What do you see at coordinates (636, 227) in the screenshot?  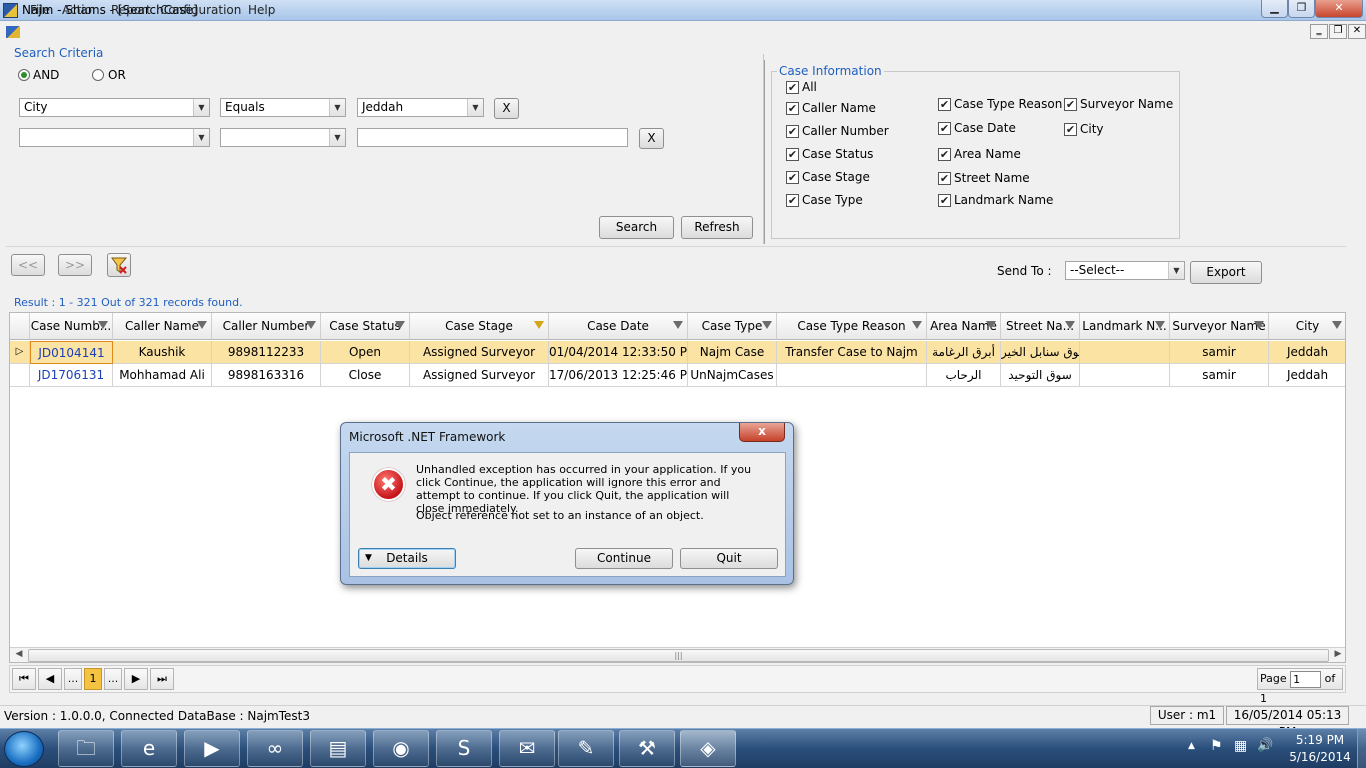 I see `search-button: Search` at bounding box center [636, 227].